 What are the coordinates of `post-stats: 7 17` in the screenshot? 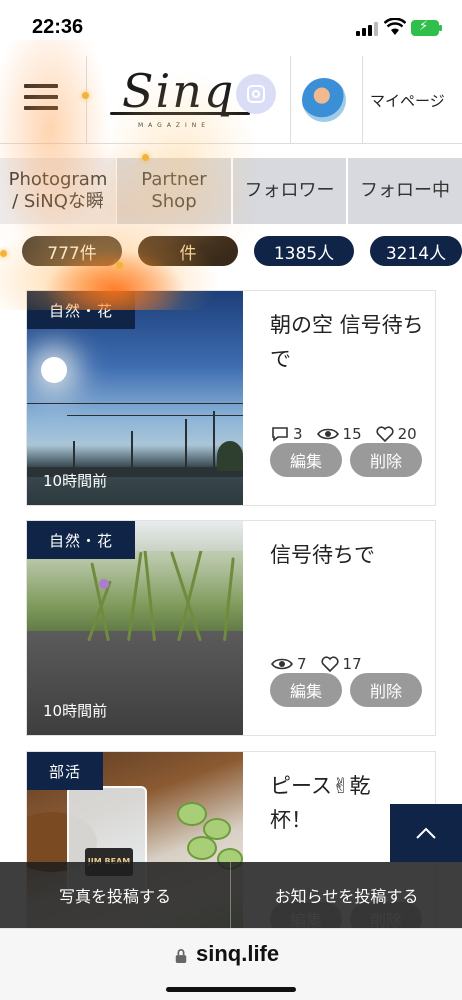 It's located at (316, 664).